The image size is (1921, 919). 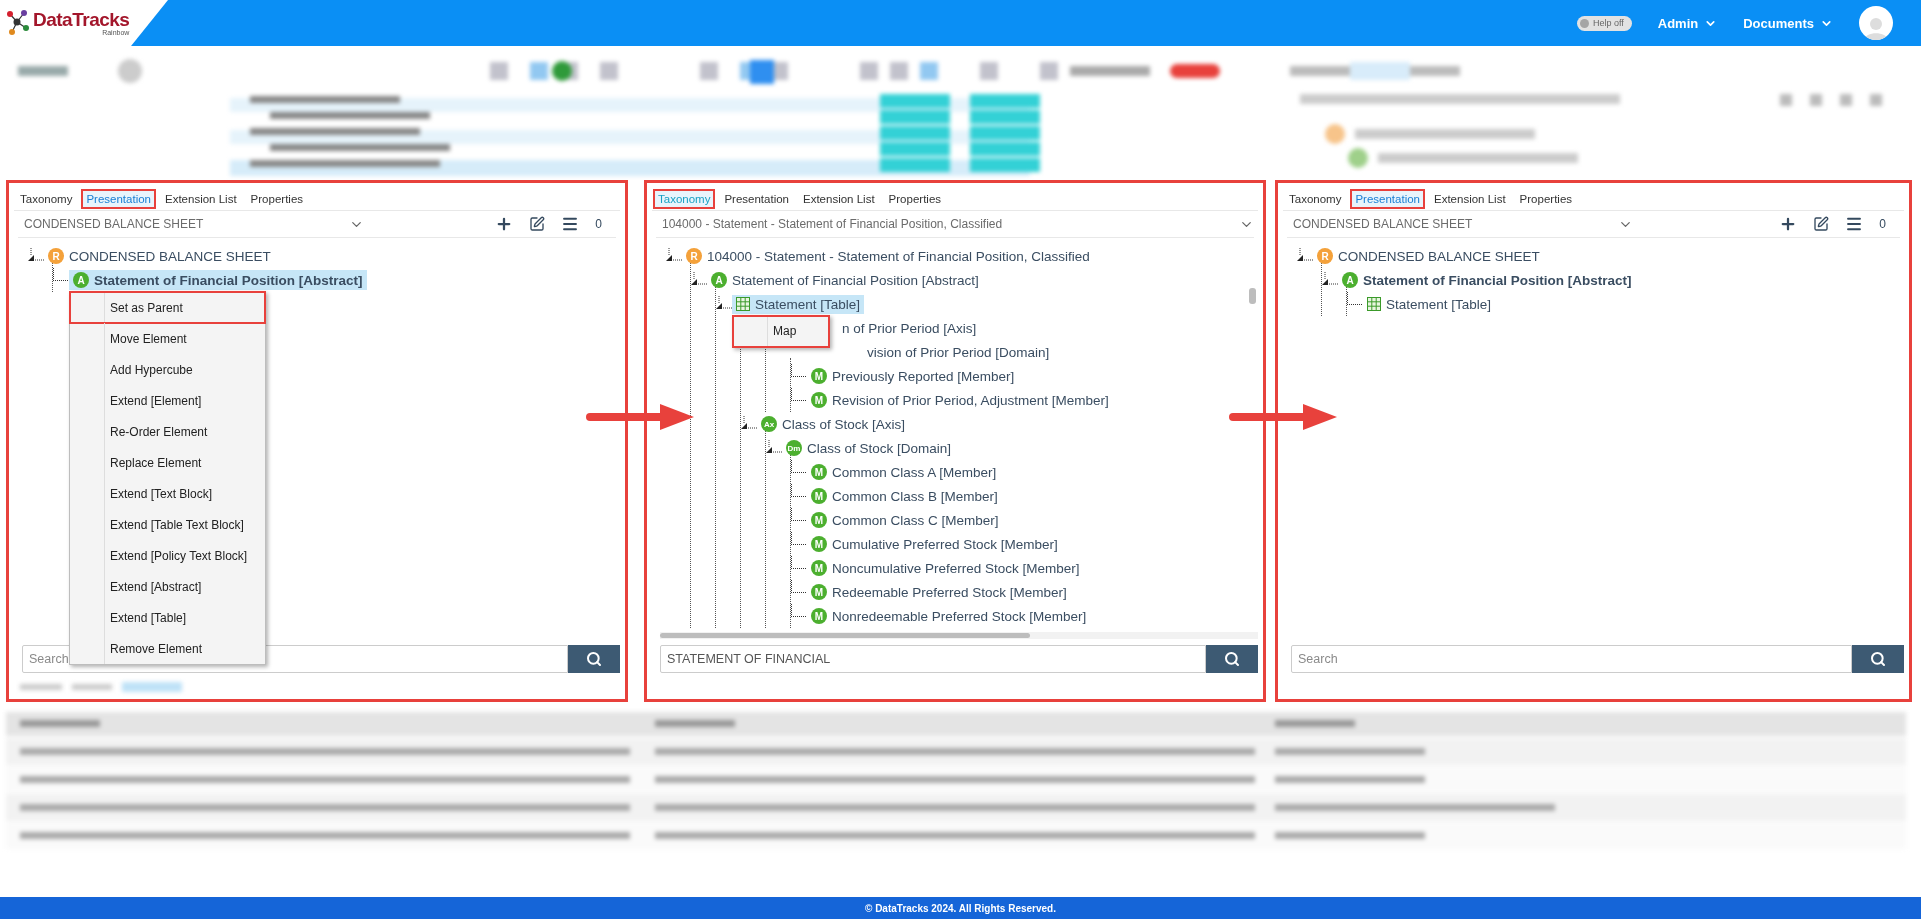 I want to click on tree-node: M Noncumulative Preferred Stock [Member], so click(x=945, y=568).